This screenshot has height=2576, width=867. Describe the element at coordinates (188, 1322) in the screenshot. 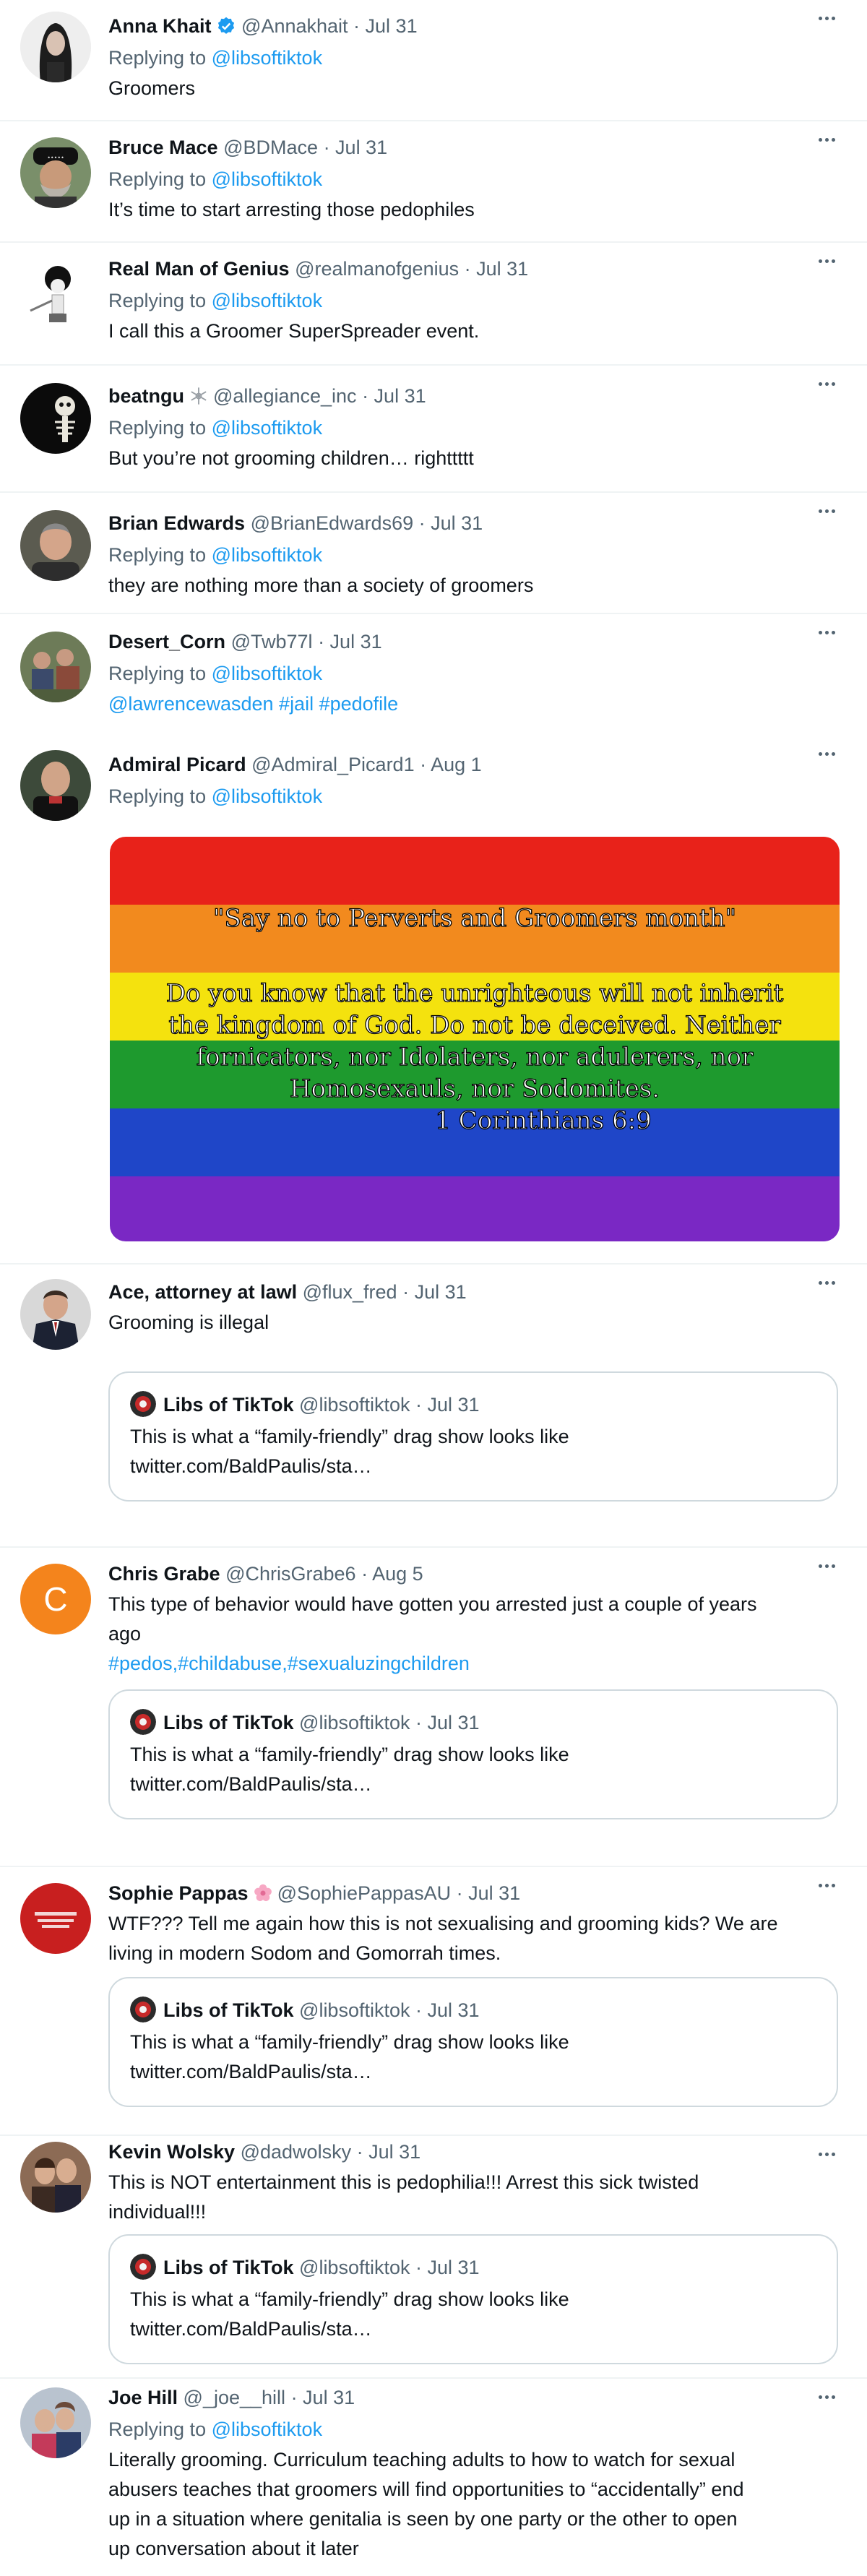

I see `tweet-text: Grooming is illegal` at that location.